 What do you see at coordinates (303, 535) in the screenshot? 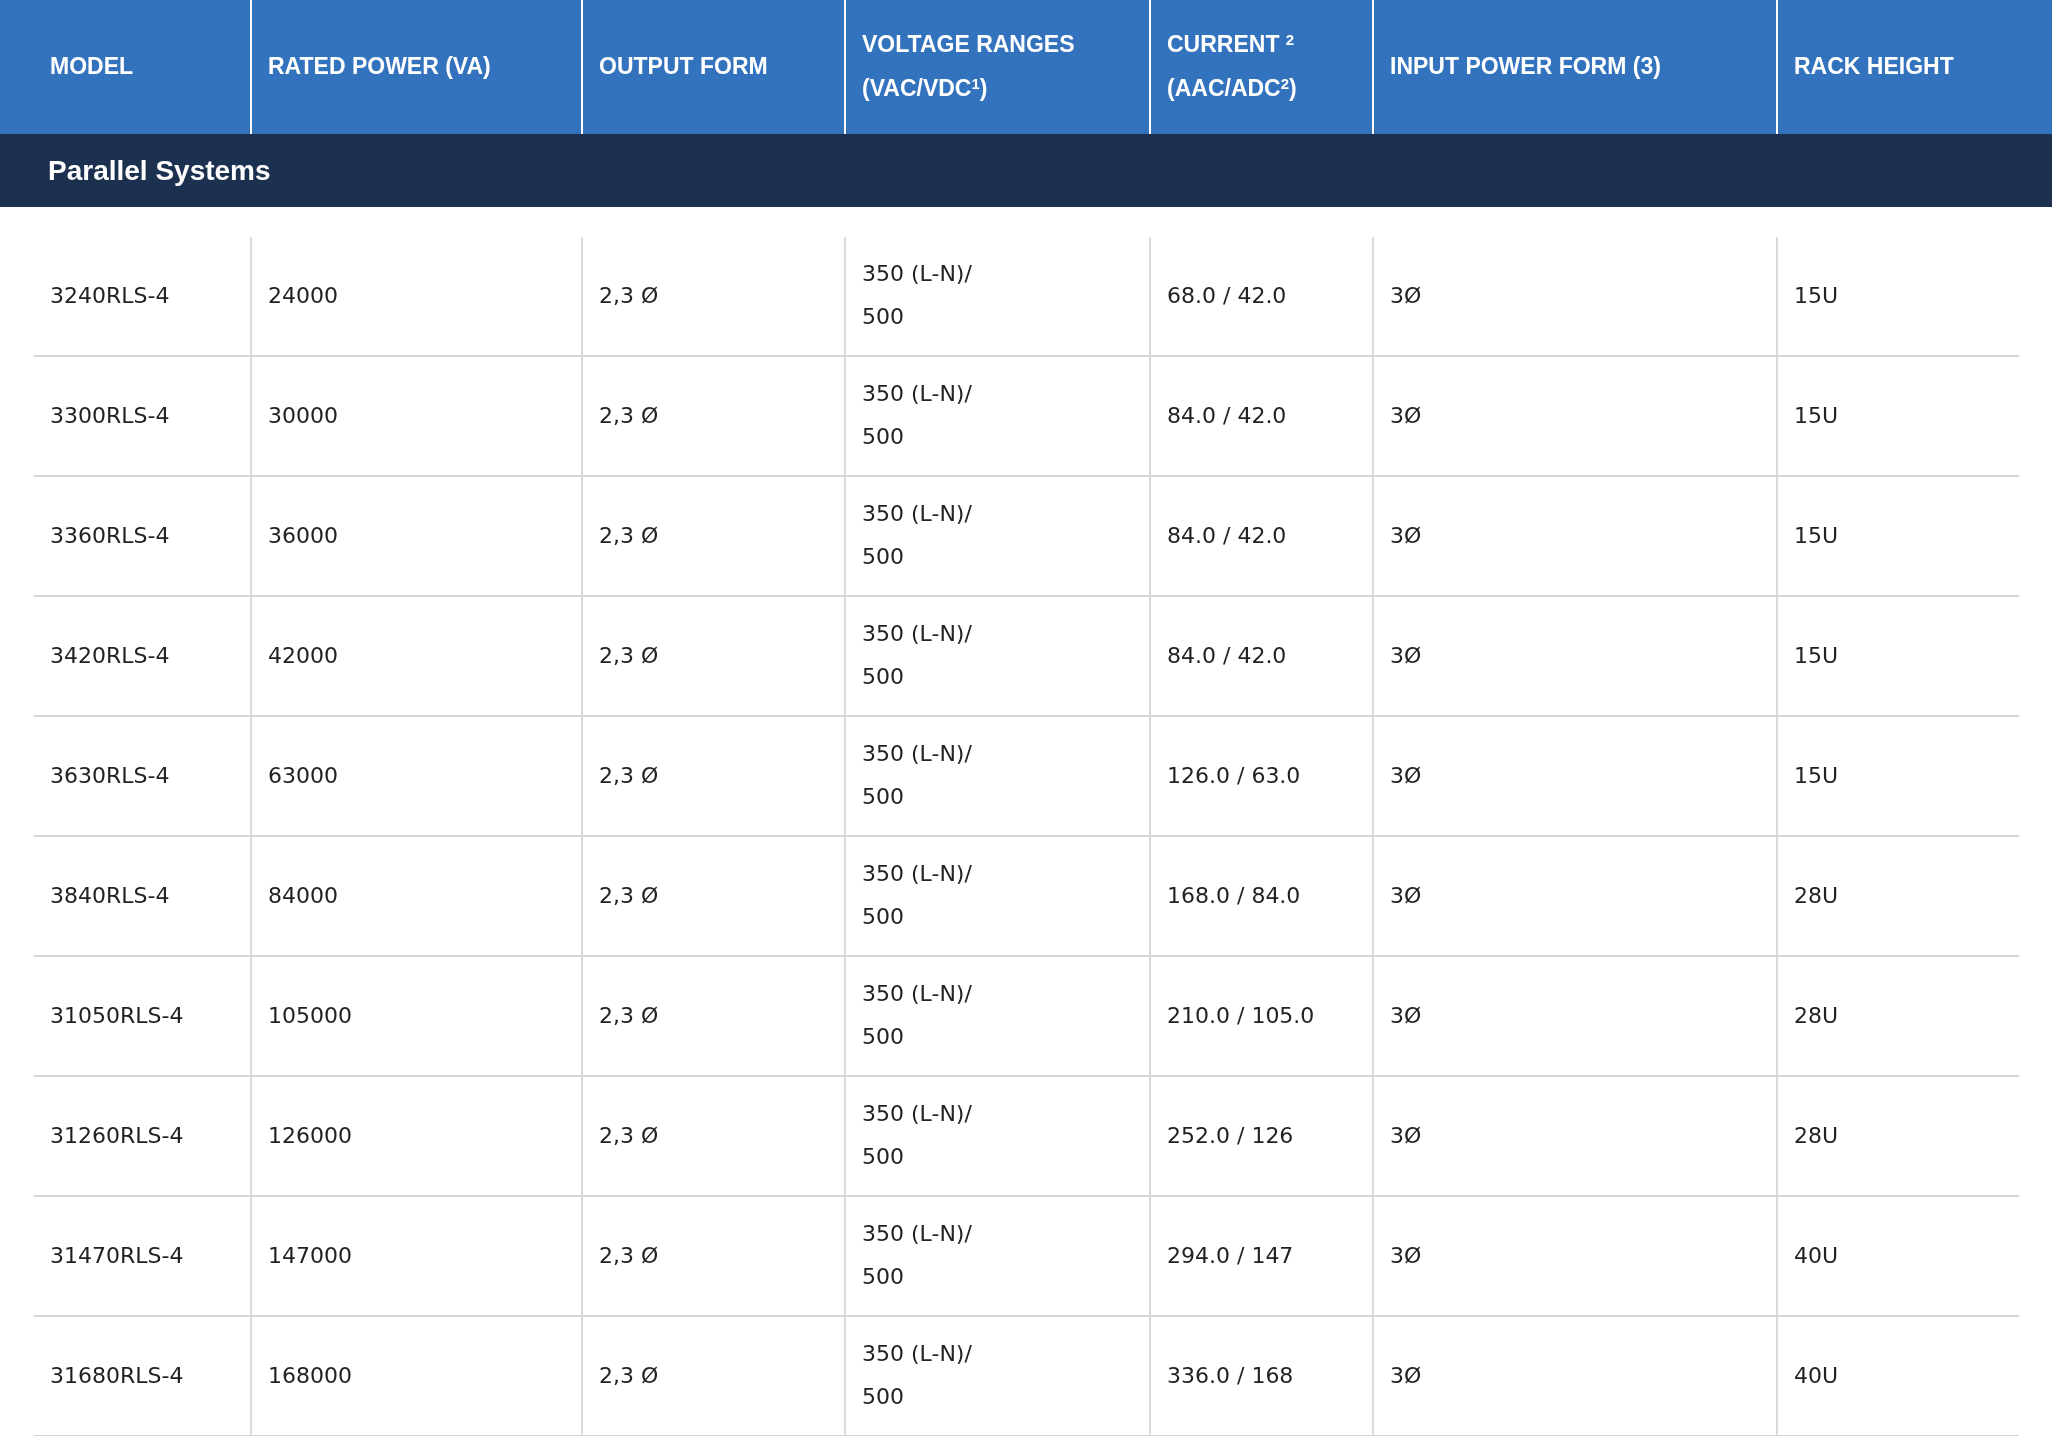
I see `table-cell-text: 36000` at bounding box center [303, 535].